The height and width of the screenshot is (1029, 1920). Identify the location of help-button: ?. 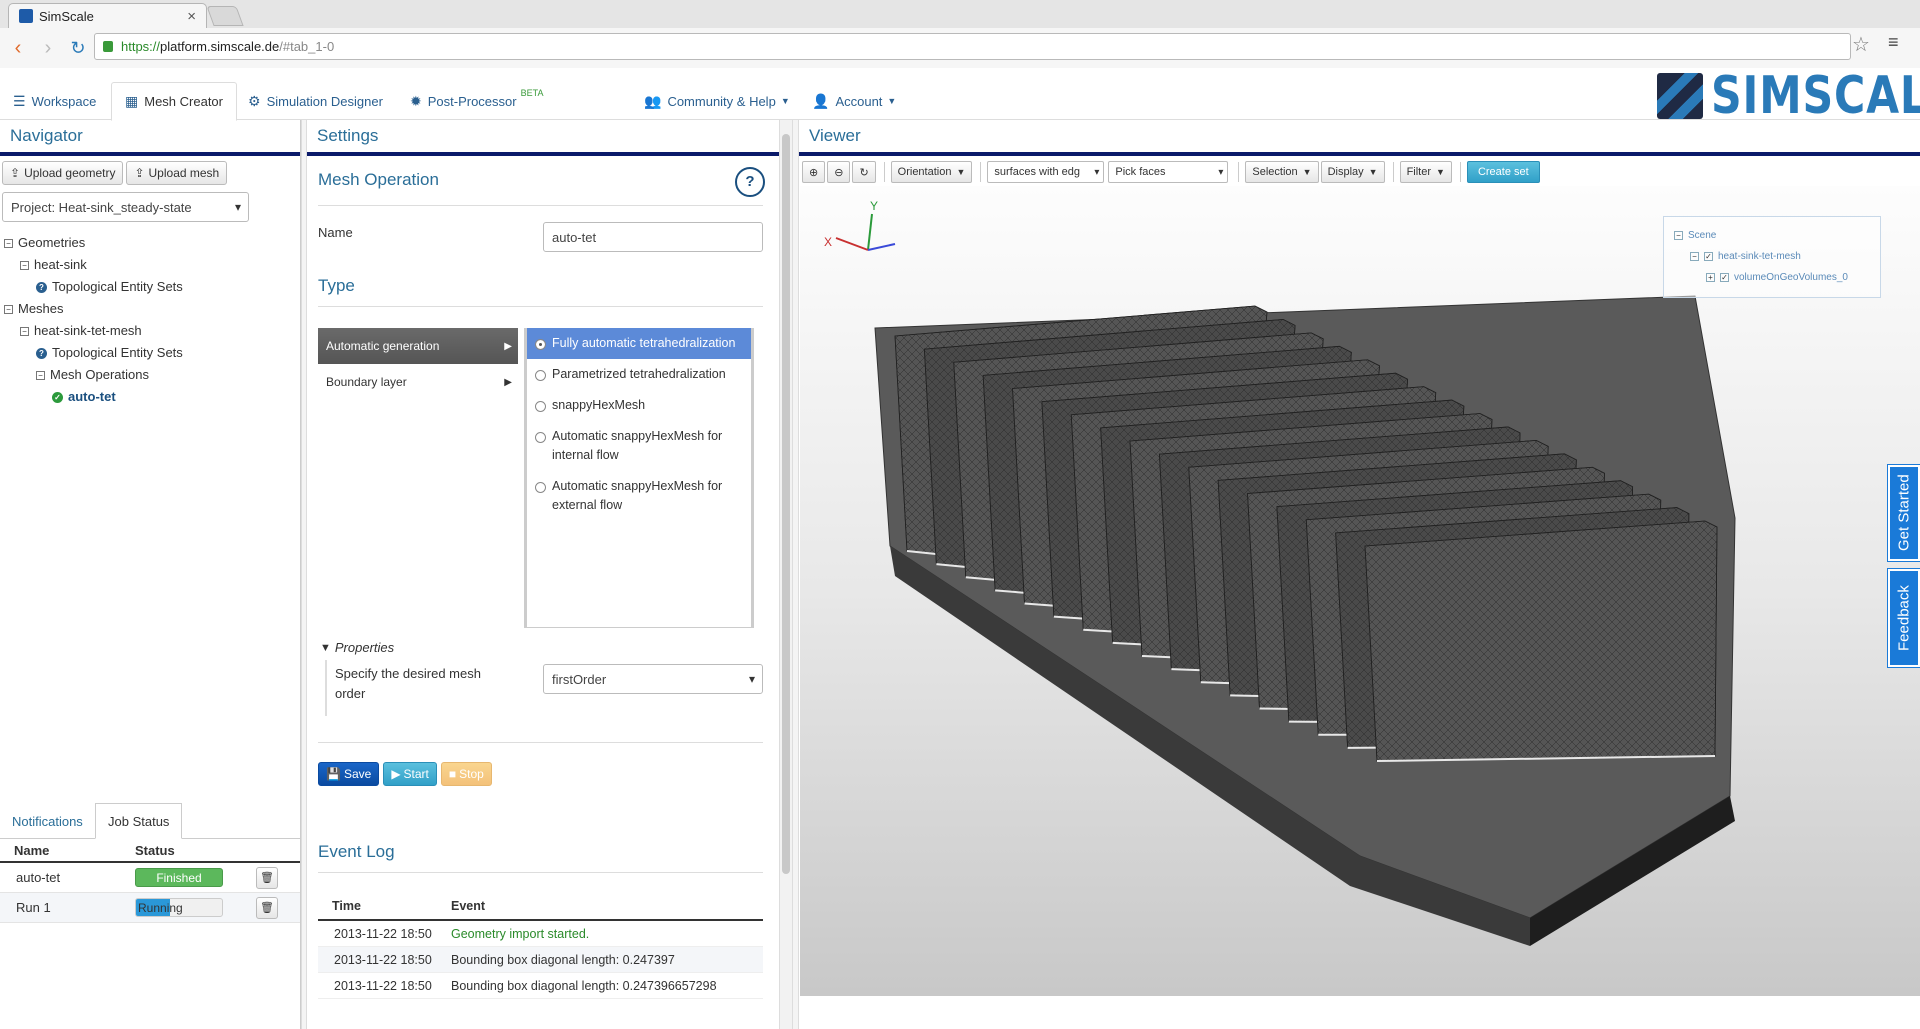
(750, 182).